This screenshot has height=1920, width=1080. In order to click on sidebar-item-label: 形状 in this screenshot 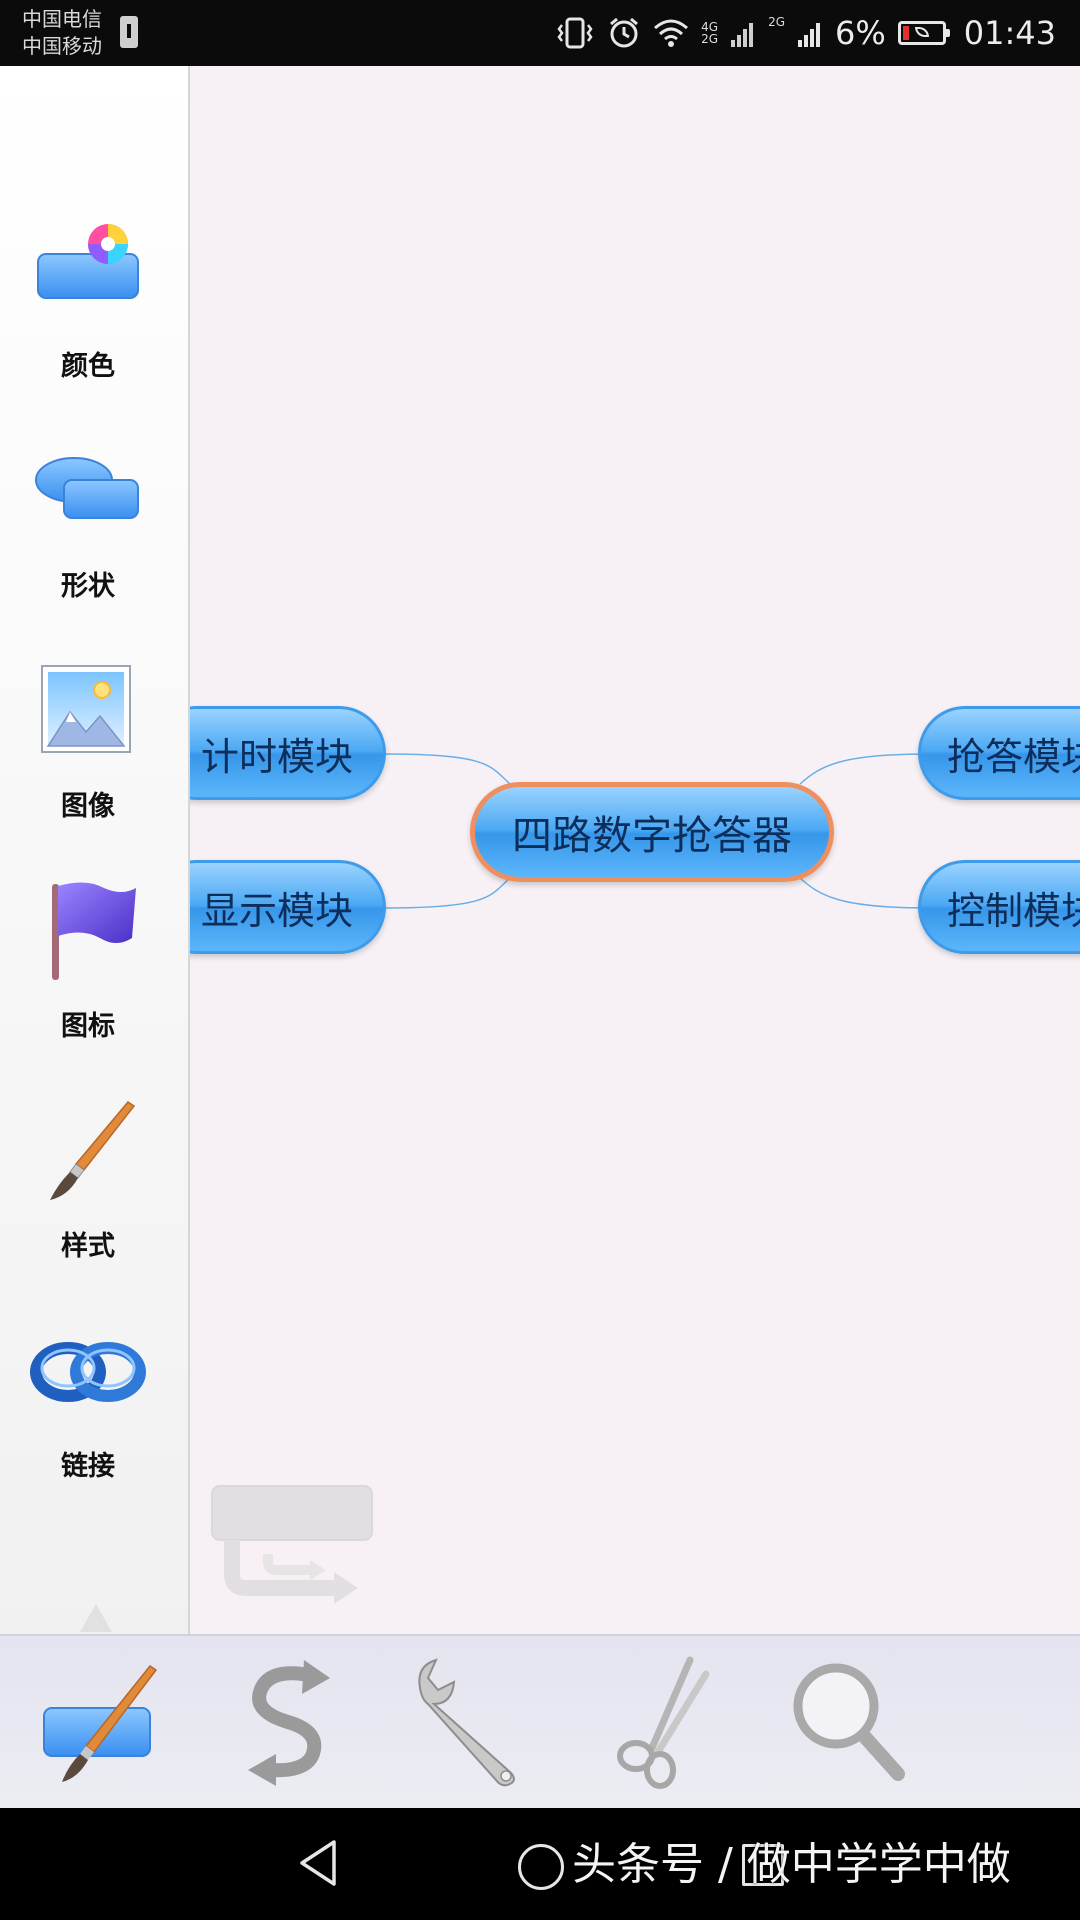, I will do `click(88, 586)`.